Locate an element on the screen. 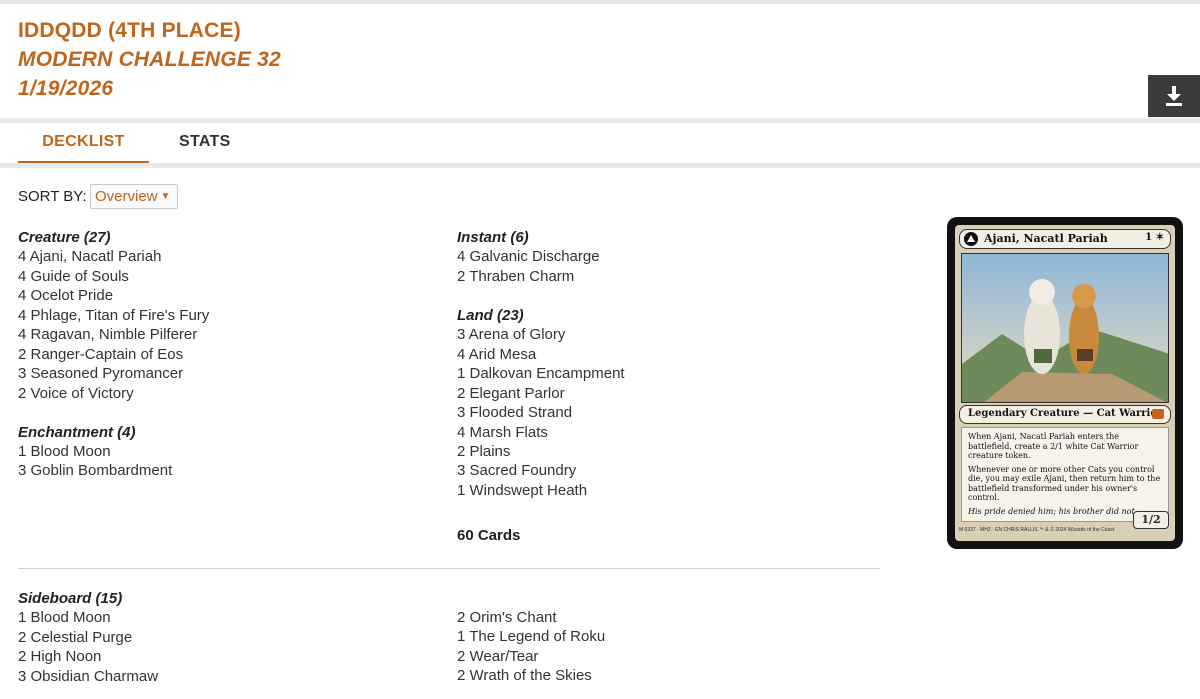  card-line: 4 Phlage, Titan of Fire's Fury is located at coordinates (114, 315).